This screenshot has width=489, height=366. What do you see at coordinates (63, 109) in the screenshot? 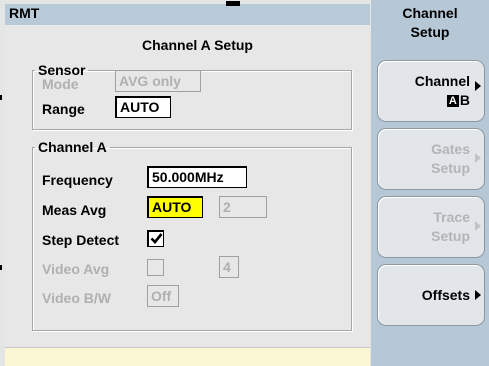
I see `range-label: Range` at bounding box center [63, 109].